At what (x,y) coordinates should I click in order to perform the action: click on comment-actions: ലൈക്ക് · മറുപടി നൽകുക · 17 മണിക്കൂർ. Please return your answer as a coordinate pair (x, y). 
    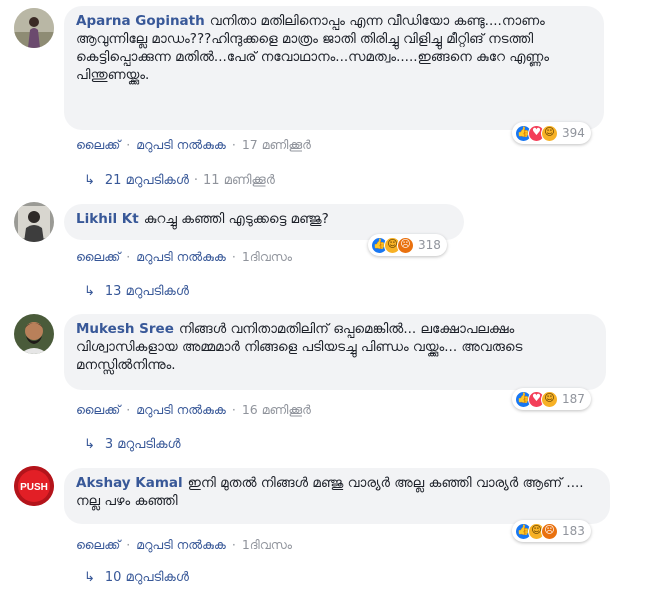
    Looking at the image, I should click on (193, 145).